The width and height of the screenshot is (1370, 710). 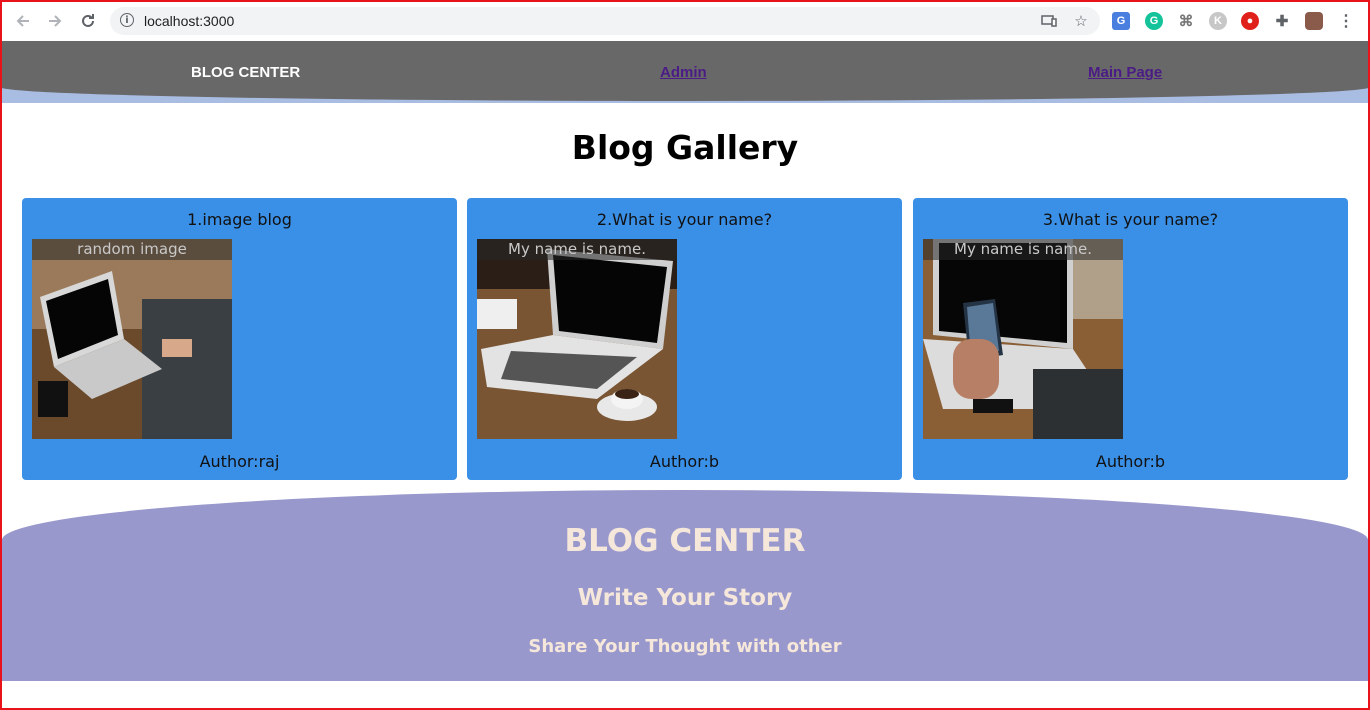 I want to click on footer-tagline: Write Your Story, so click(x=685, y=598).